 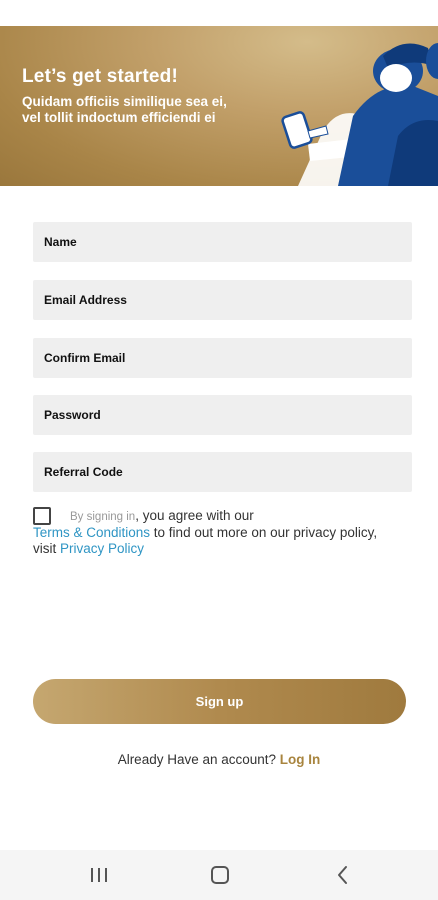 I want to click on name-field: Name, so click(x=222, y=242).